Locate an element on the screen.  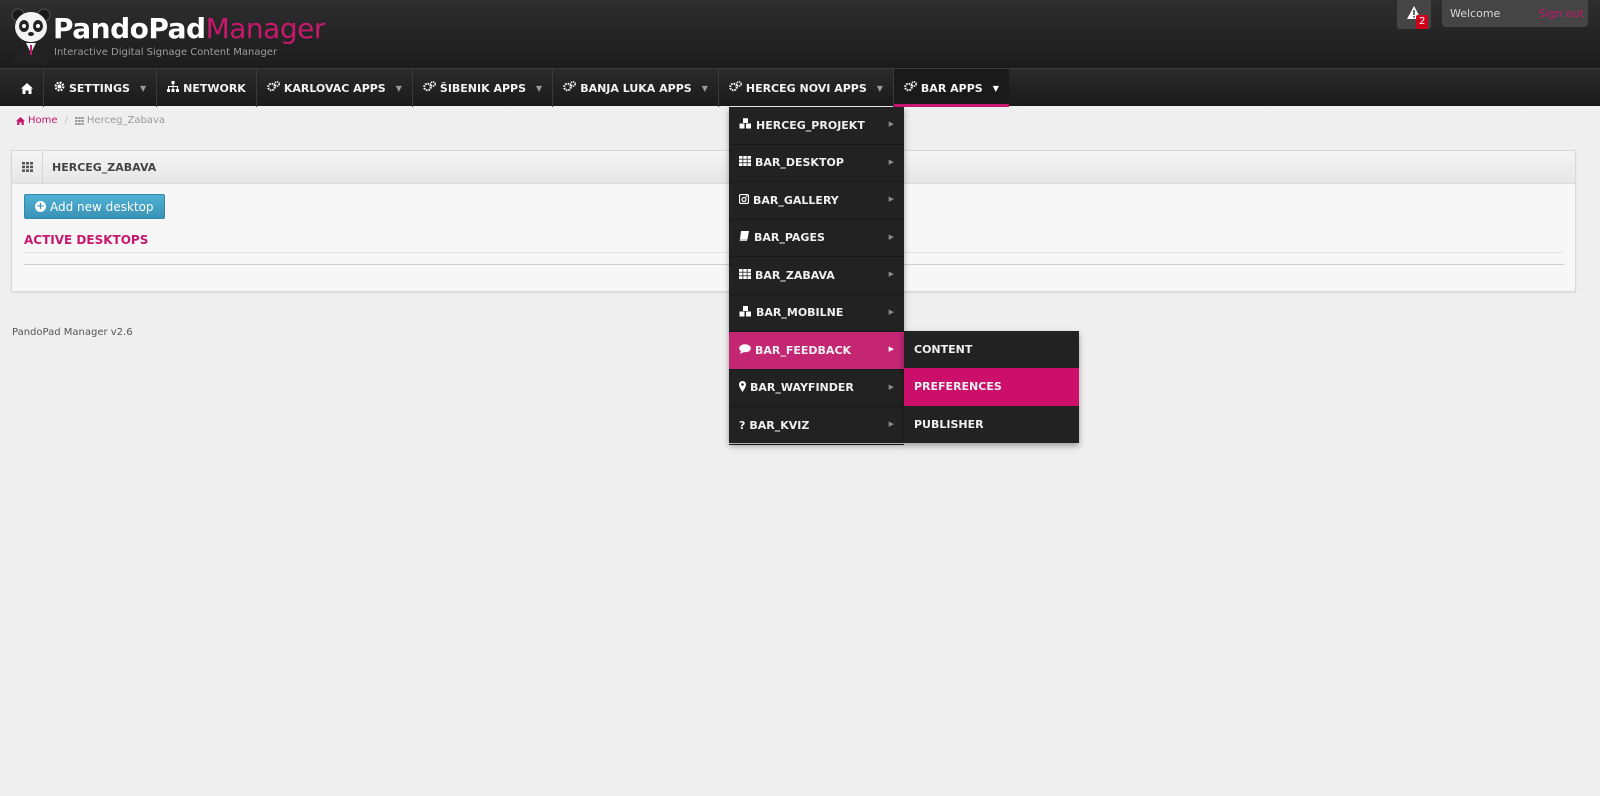
nav-banja-luka-apps-label: BANJA LUKA APPS is located at coordinates (636, 88).